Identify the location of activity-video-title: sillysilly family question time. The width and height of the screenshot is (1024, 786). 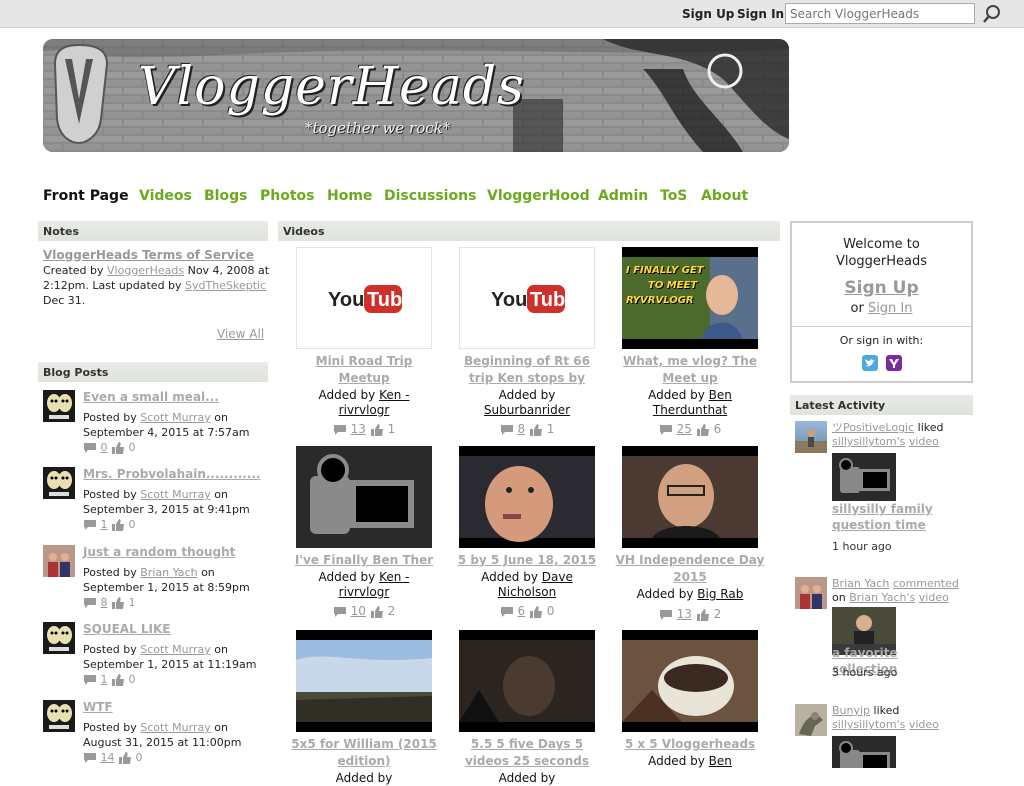
(897, 517).